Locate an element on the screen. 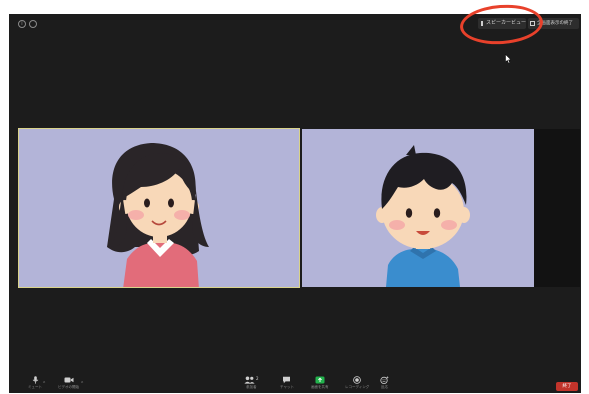 The width and height of the screenshot is (589, 394). share-screen-icon is located at coordinates (320, 380).